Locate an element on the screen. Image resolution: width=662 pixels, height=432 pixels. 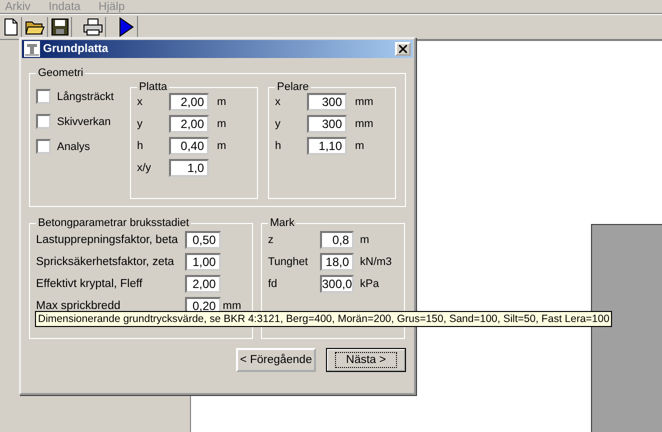
group-title: Pelare is located at coordinates (293, 87).